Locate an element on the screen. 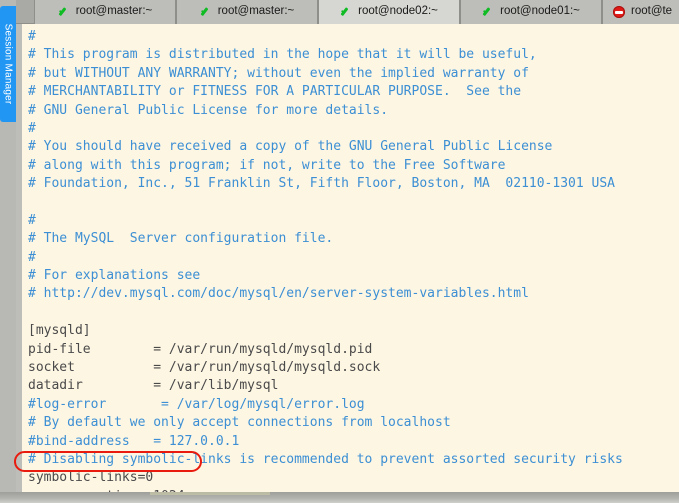 The width and height of the screenshot is (679, 503). tab-label: root@node01:~ is located at coordinates (540, 11).